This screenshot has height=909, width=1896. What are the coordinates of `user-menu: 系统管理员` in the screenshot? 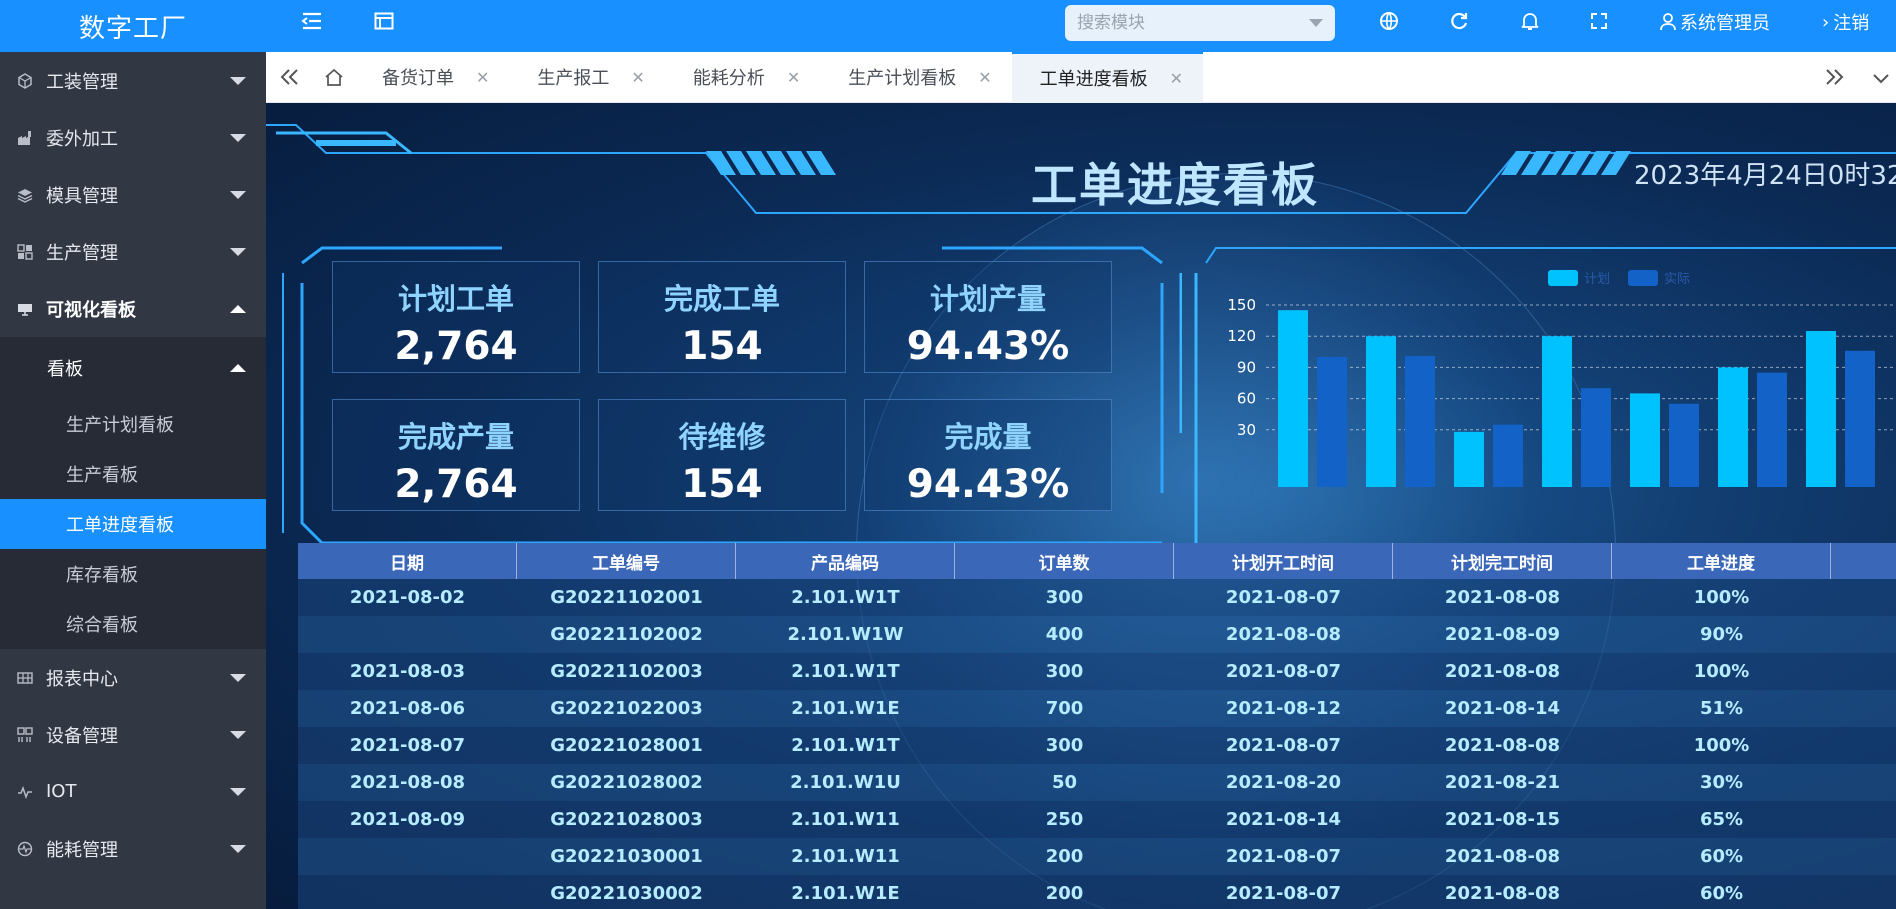 It's located at (1715, 22).